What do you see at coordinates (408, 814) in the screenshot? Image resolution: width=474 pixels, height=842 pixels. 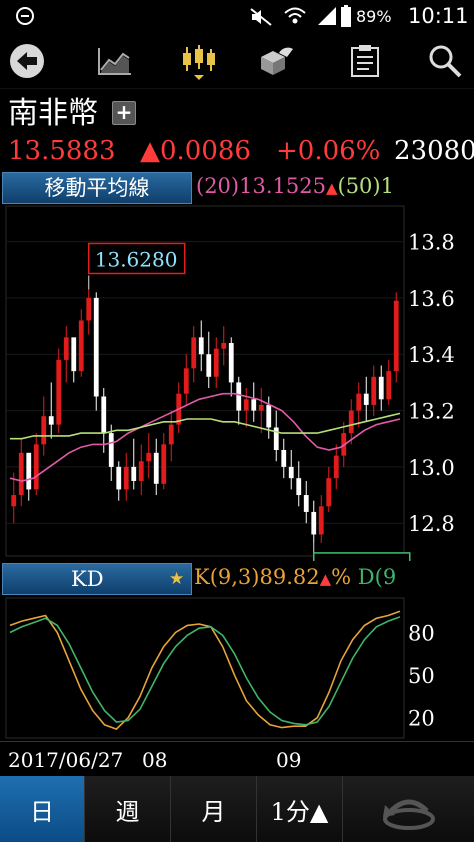 I see `refresh-icon` at bounding box center [408, 814].